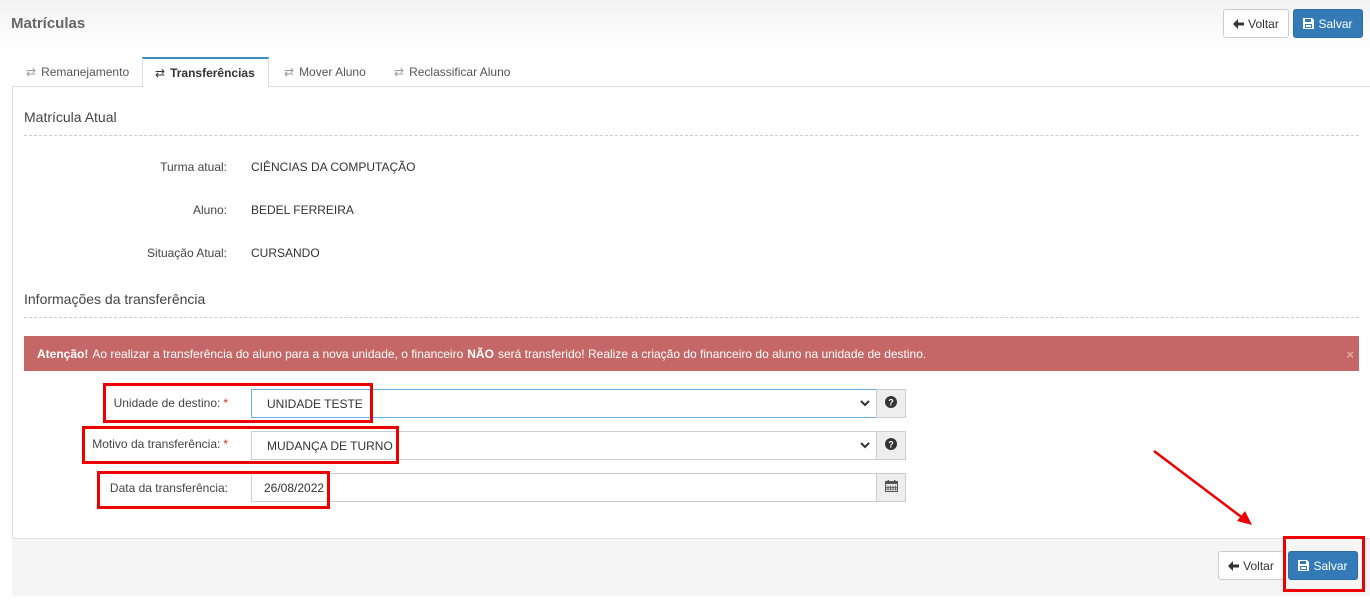  I want to click on calendar-button, so click(891, 487).